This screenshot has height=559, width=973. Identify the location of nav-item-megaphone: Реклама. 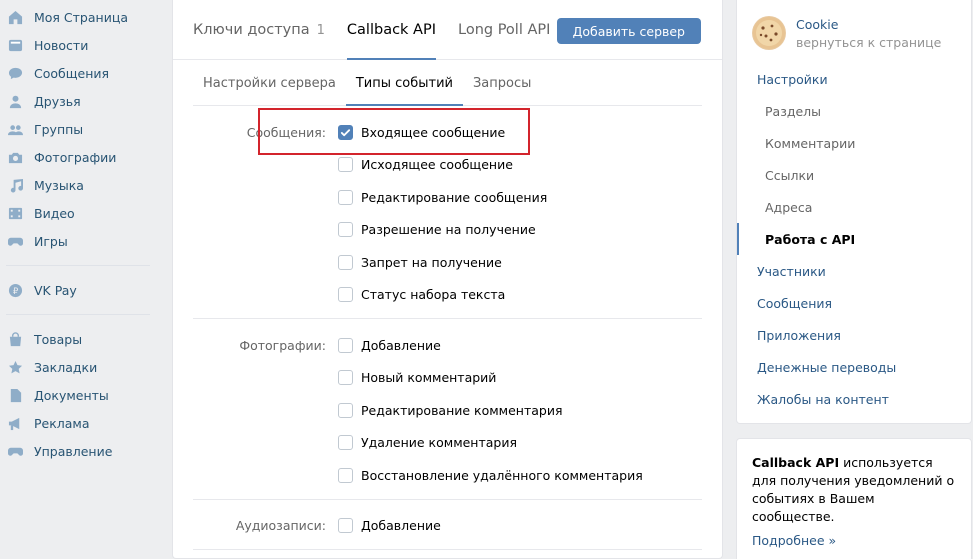
(80, 423).